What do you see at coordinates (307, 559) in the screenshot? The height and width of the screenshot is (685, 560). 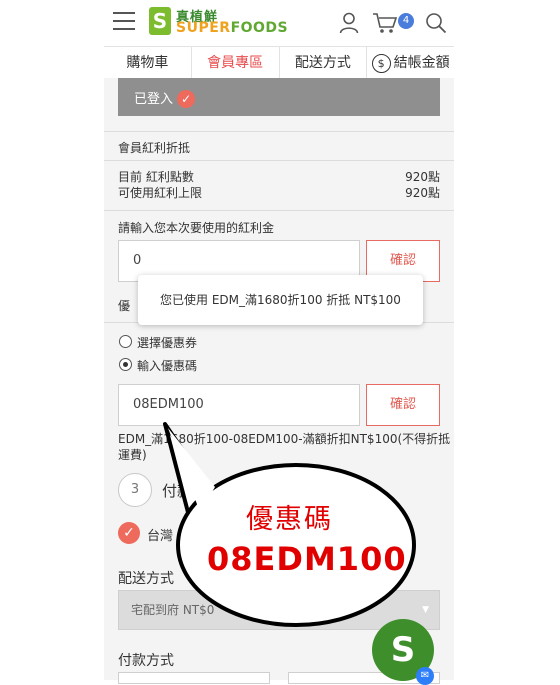 I see `callout-code: 08EDM100` at bounding box center [307, 559].